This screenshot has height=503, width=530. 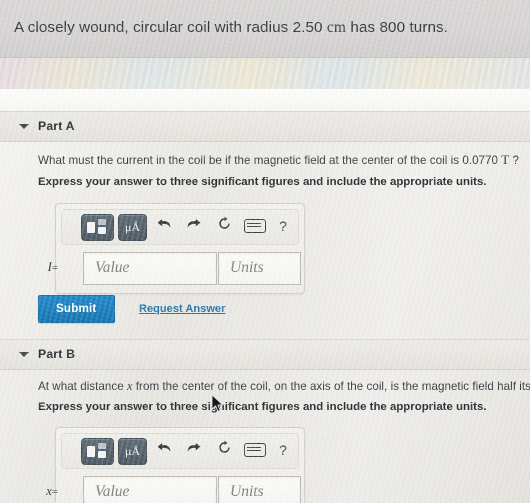 I want to click on part-b-variable-label: x=, so click(x=44, y=491).